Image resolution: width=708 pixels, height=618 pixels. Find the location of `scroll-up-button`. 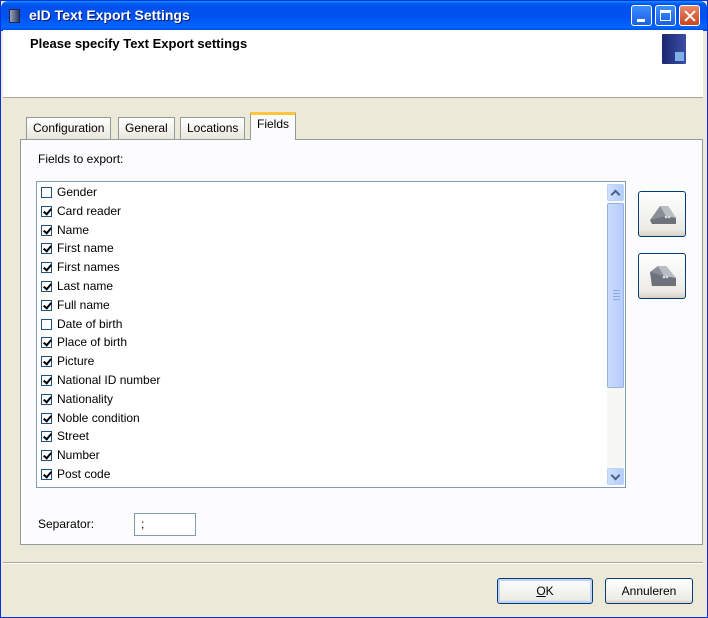

scroll-up-button is located at coordinates (615, 192).